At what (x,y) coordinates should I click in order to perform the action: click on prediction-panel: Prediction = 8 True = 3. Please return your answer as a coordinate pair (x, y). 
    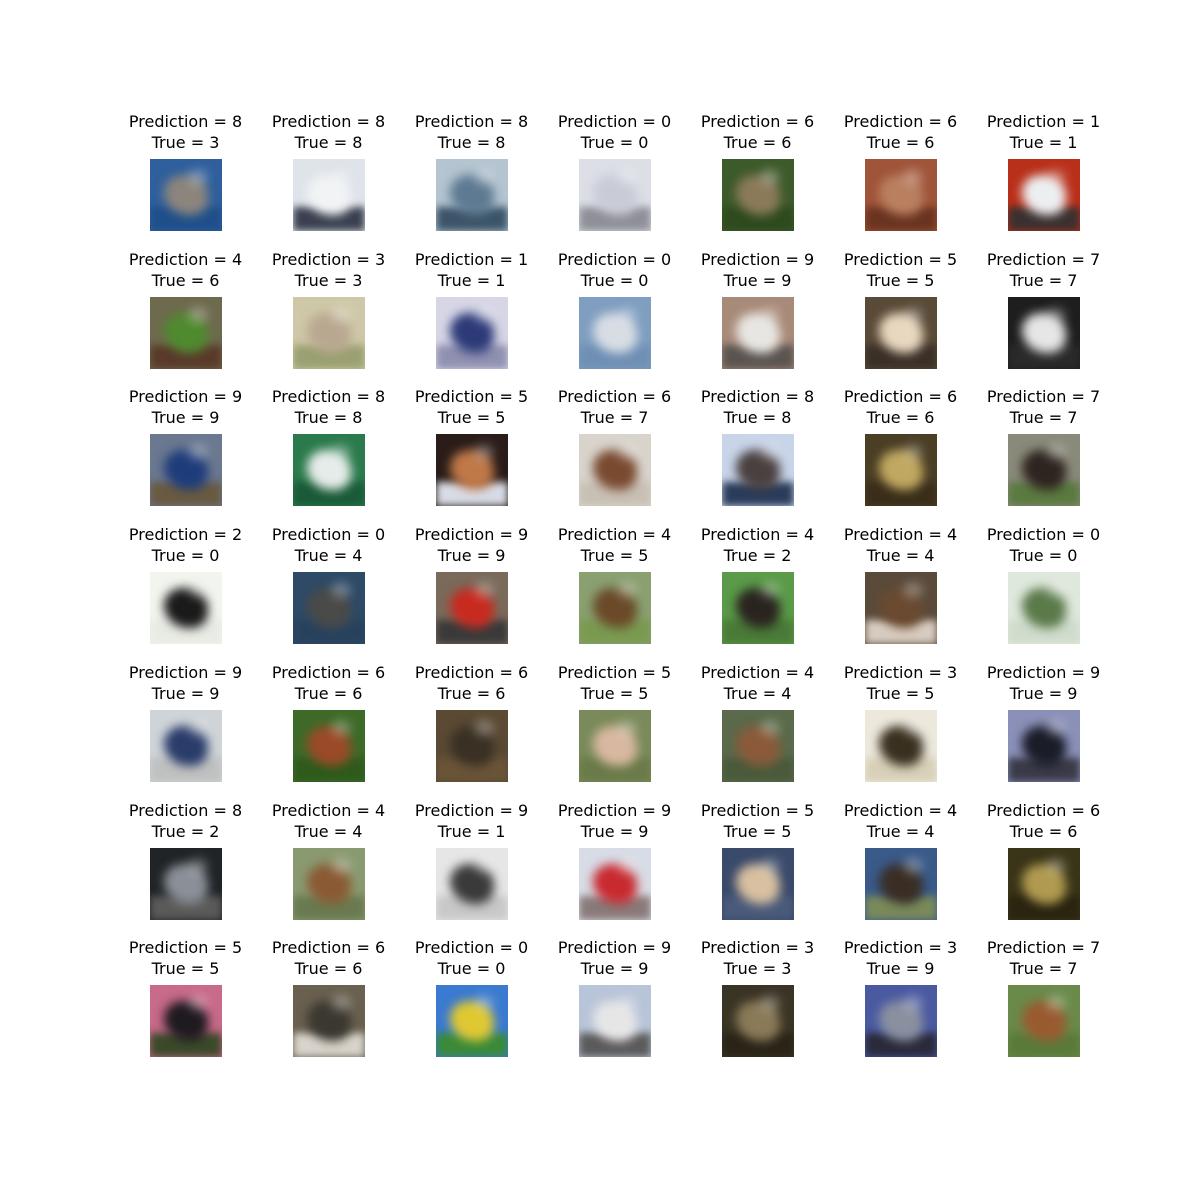
    Looking at the image, I should click on (185, 179).